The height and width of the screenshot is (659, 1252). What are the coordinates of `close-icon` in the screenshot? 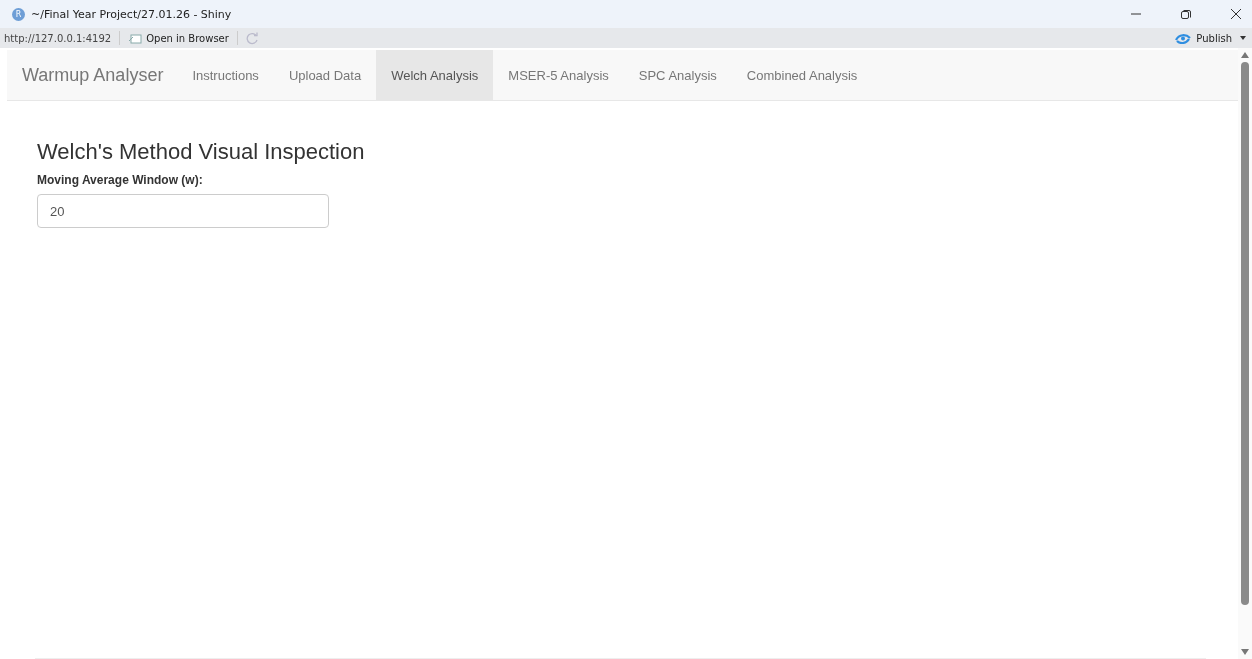 It's located at (1236, 14).